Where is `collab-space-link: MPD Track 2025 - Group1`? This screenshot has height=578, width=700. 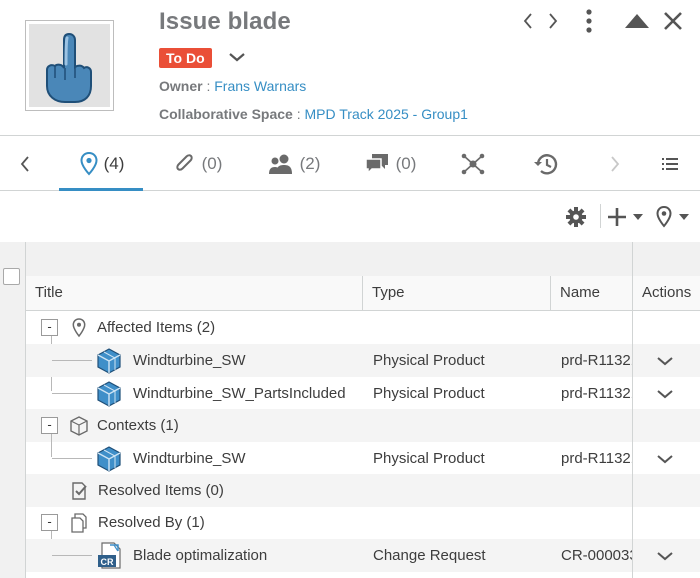 collab-space-link: MPD Track 2025 - Group1 is located at coordinates (386, 114).